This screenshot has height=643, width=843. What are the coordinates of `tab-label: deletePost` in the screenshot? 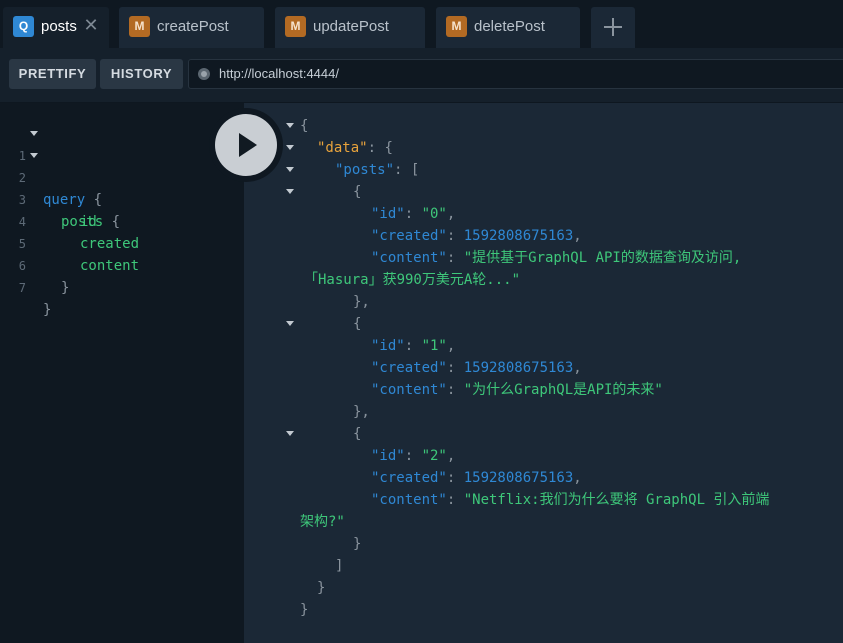 It's located at (509, 26).